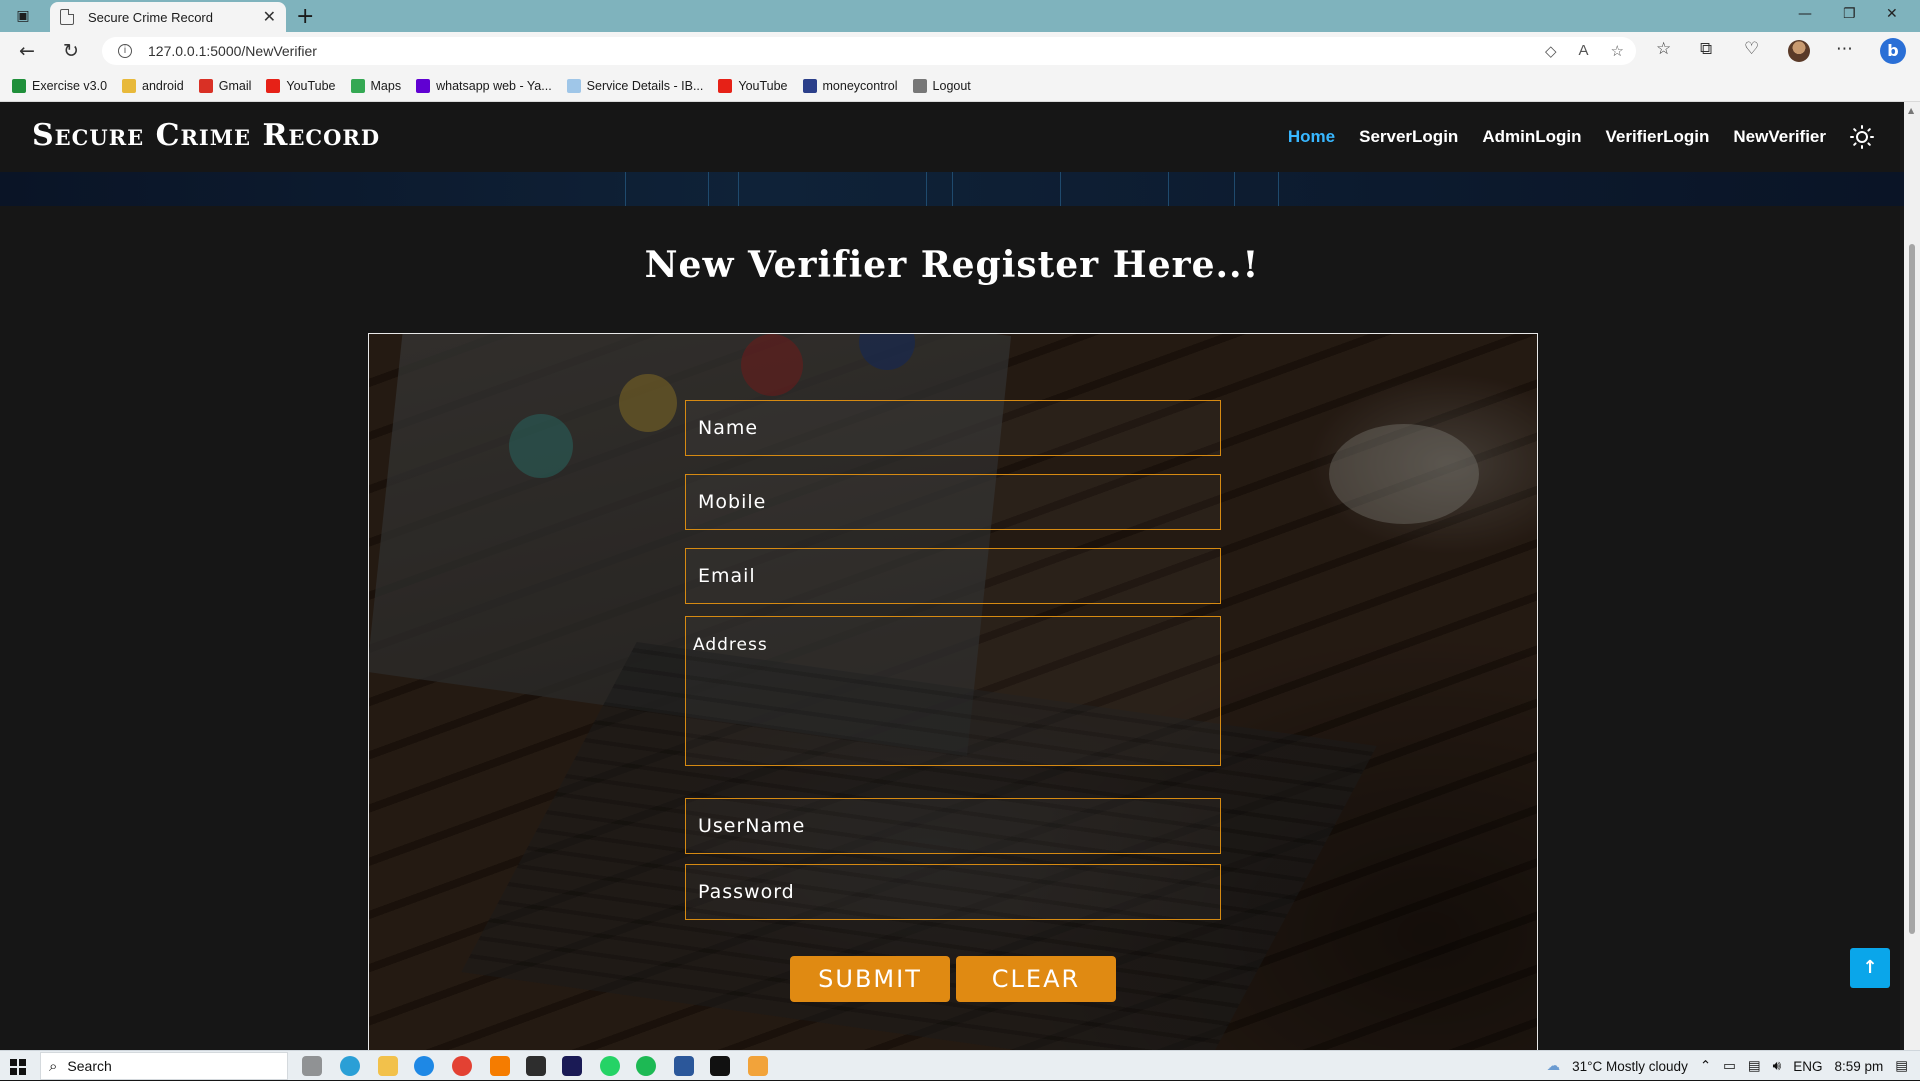 This screenshot has height=1081, width=1920. What do you see at coordinates (27, 51) in the screenshot?
I see `back-arrow-icon: ←` at bounding box center [27, 51].